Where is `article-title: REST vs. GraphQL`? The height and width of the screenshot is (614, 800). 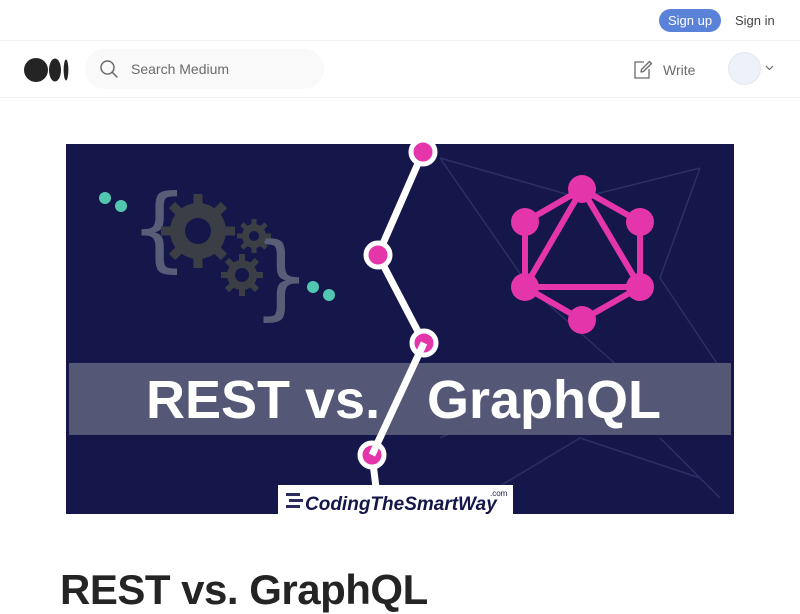 article-title: REST vs. GraphQL is located at coordinates (244, 589).